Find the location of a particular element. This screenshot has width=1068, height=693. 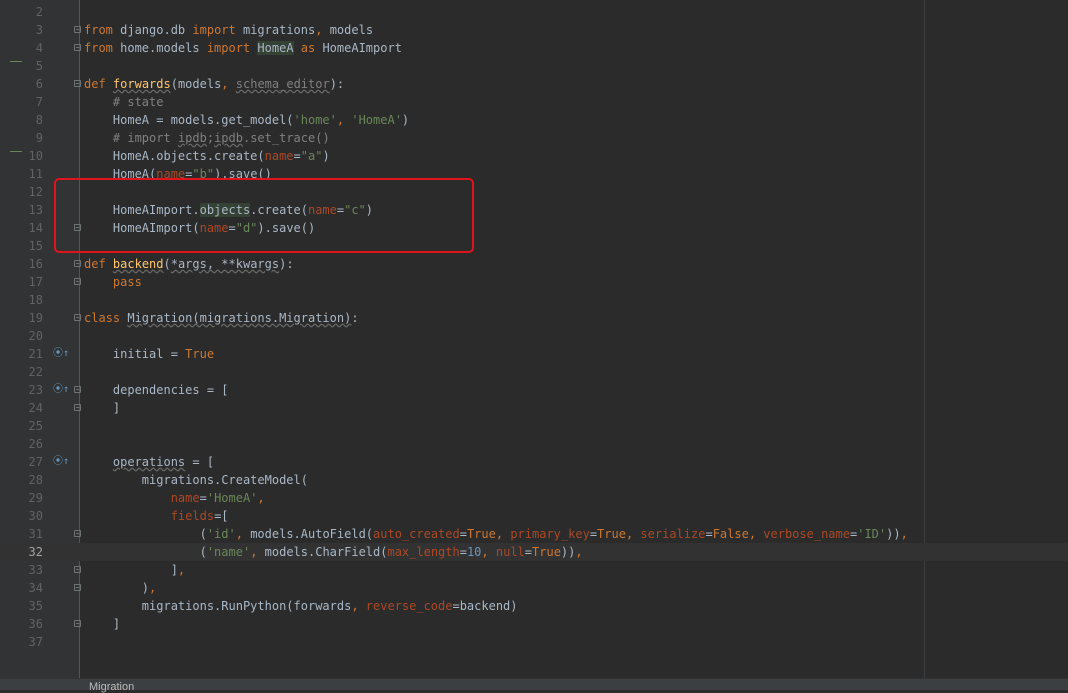

code-line: 36 ] is located at coordinates (534, 624).